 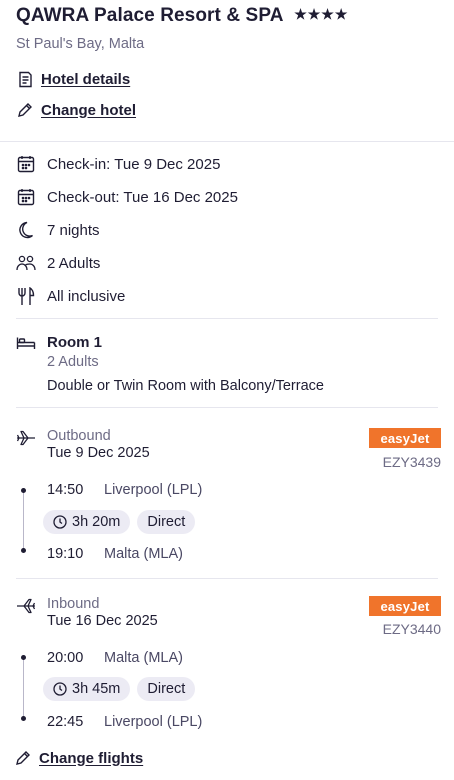 What do you see at coordinates (73, 604) in the screenshot?
I see `inbound-label: Inbound` at bounding box center [73, 604].